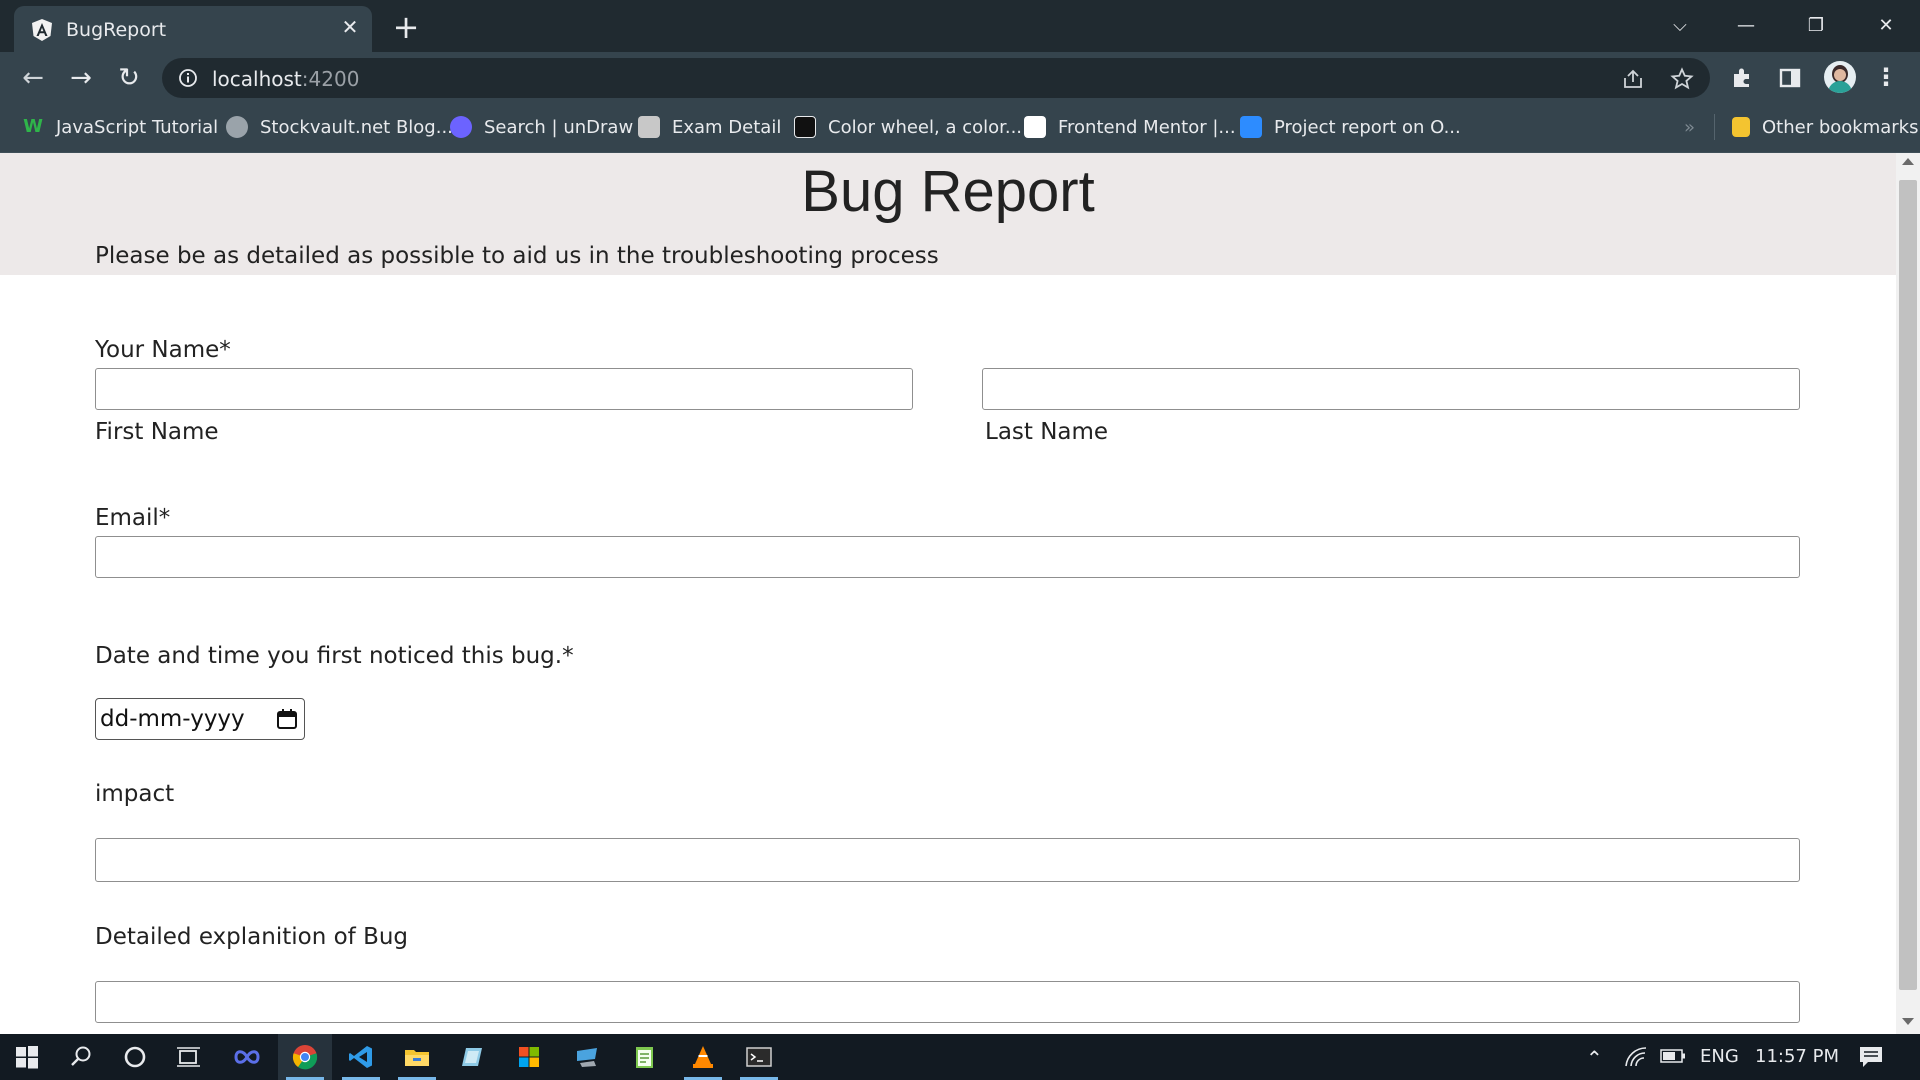 Image resolution: width=1920 pixels, height=1080 pixels. I want to click on tab-close-icon: ✕, so click(350, 27).